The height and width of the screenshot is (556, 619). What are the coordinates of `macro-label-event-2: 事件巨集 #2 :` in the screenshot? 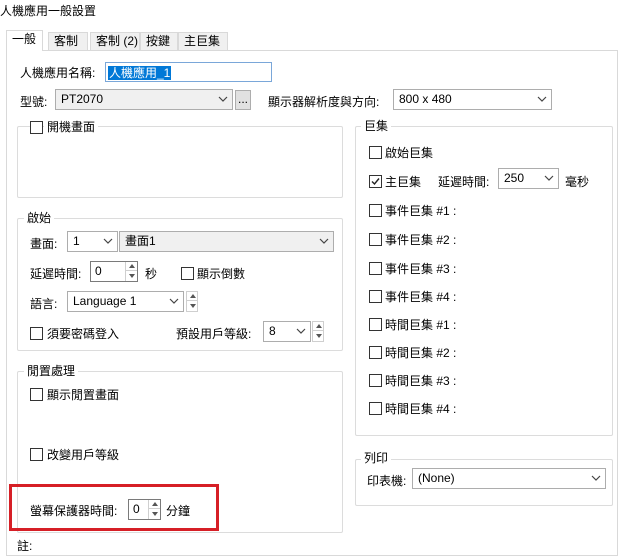 It's located at (421, 240).